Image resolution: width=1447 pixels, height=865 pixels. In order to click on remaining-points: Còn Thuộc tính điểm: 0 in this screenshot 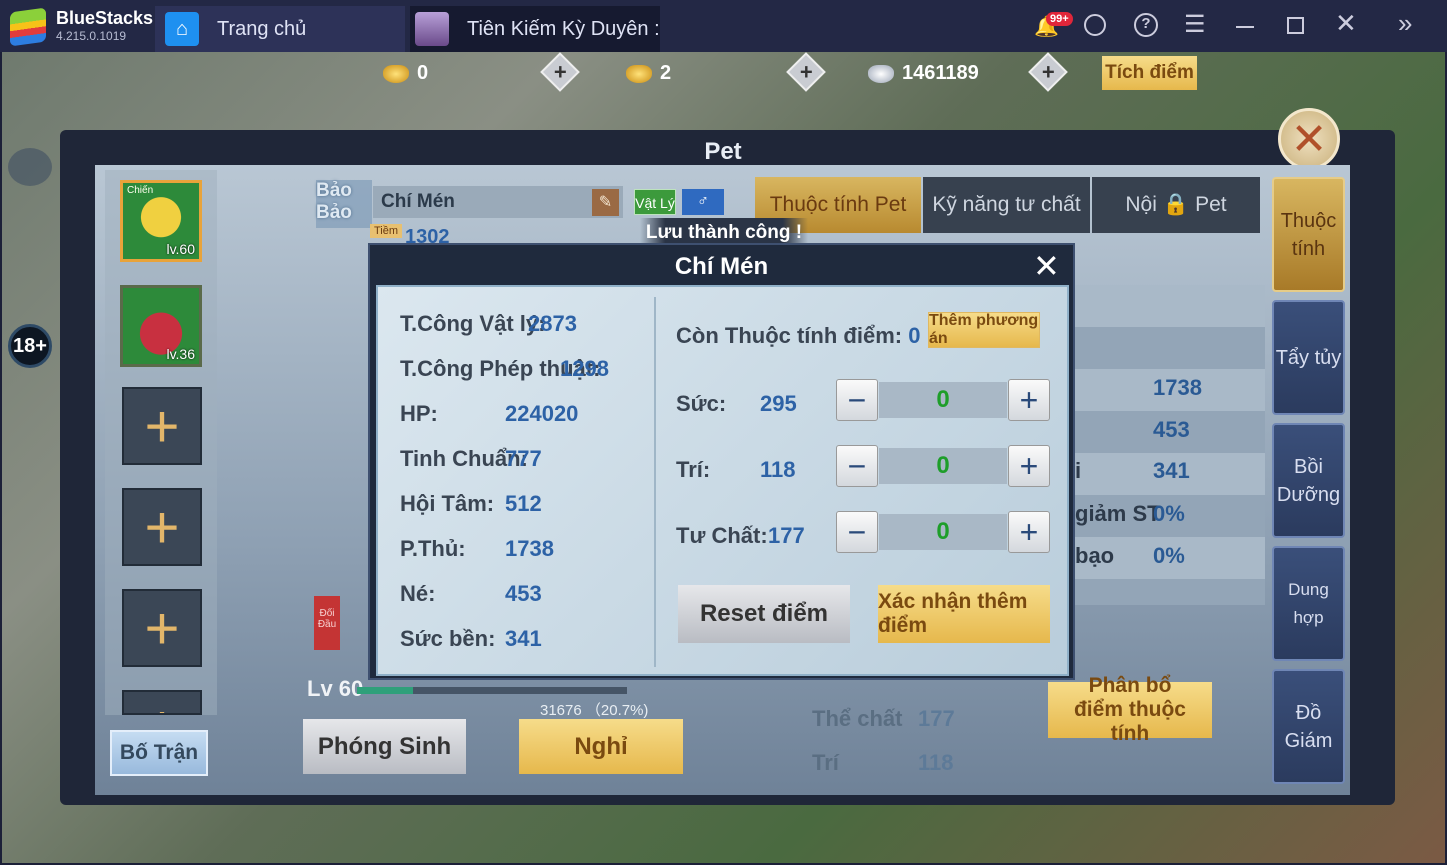, I will do `click(798, 335)`.